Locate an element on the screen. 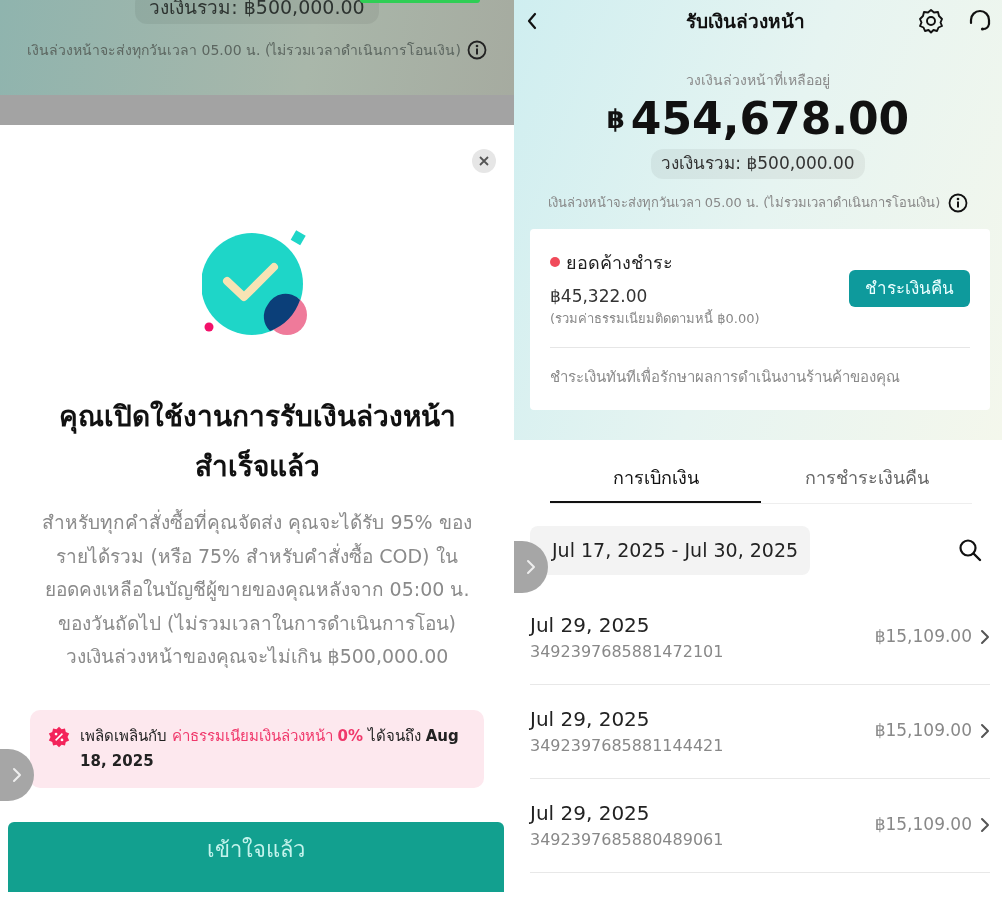  fee-note: (รวมค่าธรรมเนียมติดตามหนี้ ฿0.00) is located at coordinates (655, 318).